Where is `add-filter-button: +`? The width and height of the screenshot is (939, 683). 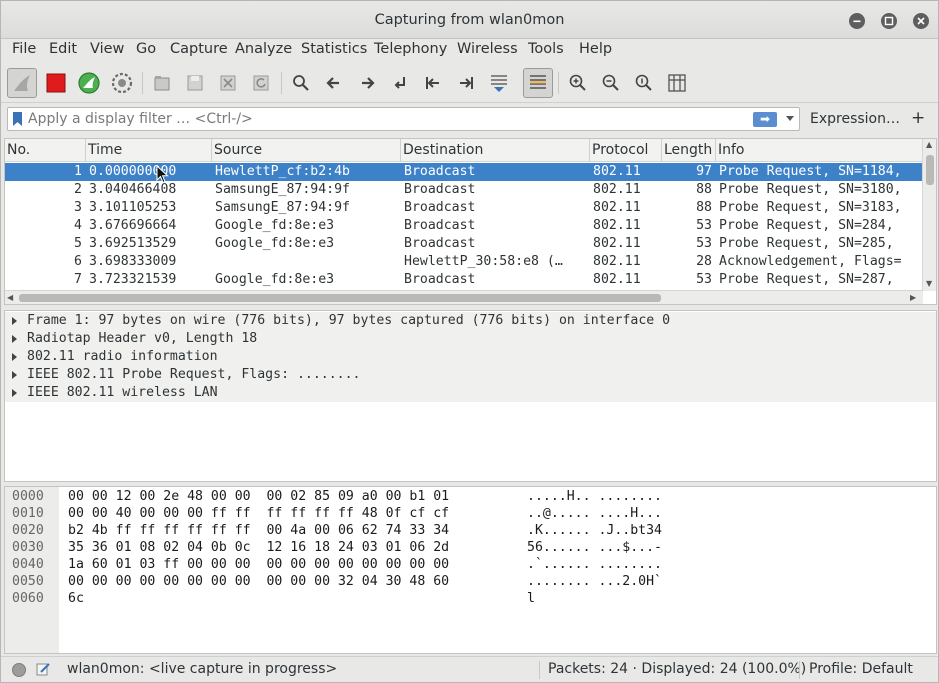 add-filter-button: + is located at coordinates (918, 118).